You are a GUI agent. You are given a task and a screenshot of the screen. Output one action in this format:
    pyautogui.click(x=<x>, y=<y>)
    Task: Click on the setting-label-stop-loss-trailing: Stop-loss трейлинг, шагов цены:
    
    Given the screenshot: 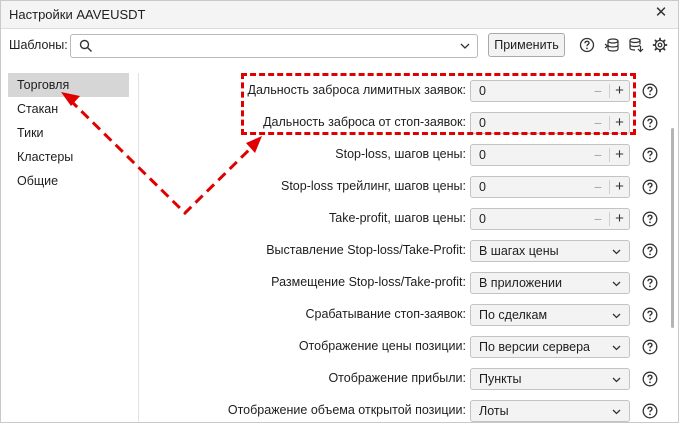 What is the action you would take?
    pyautogui.click(x=373, y=186)
    